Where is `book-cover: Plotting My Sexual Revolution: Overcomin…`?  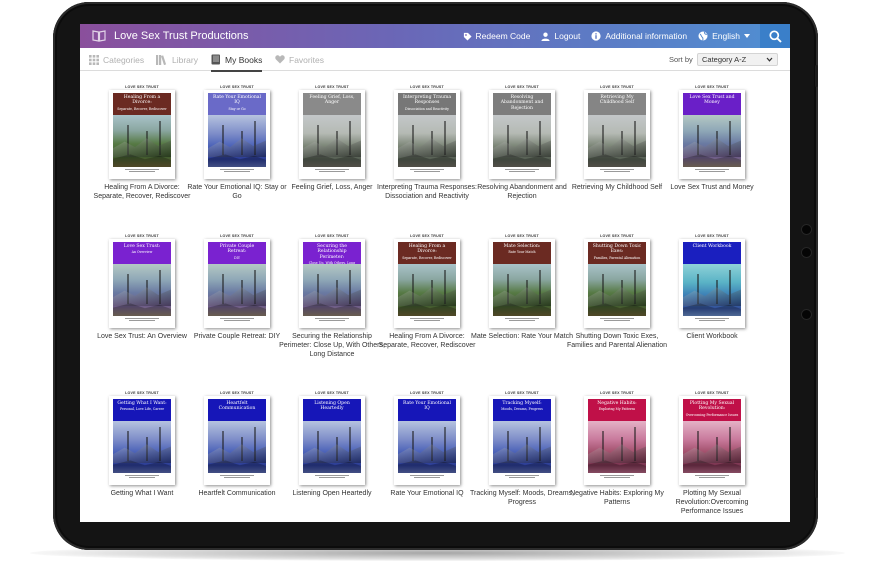
book-cover: Plotting My Sexual Revolution: Overcomin… is located at coordinates (712, 440).